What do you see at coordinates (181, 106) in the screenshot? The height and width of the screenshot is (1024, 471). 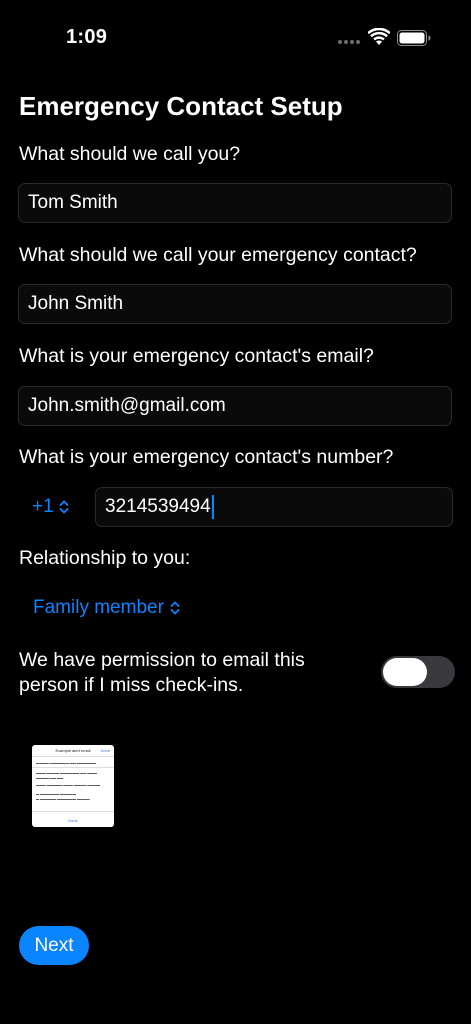 I see `page-title: Emergency Contact Setup` at bounding box center [181, 106].